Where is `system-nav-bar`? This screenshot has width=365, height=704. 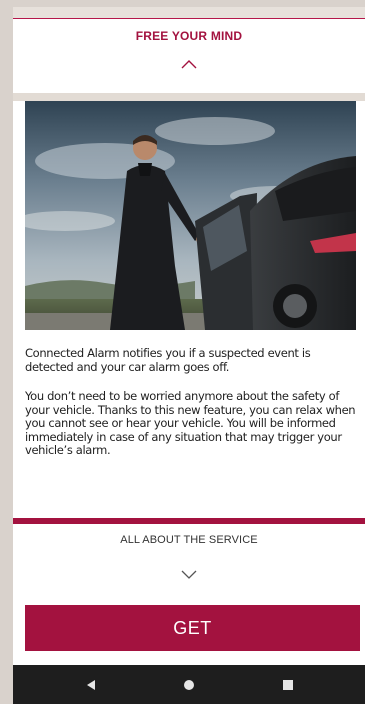
system-nav-bar is located at coordinates (189, 684).